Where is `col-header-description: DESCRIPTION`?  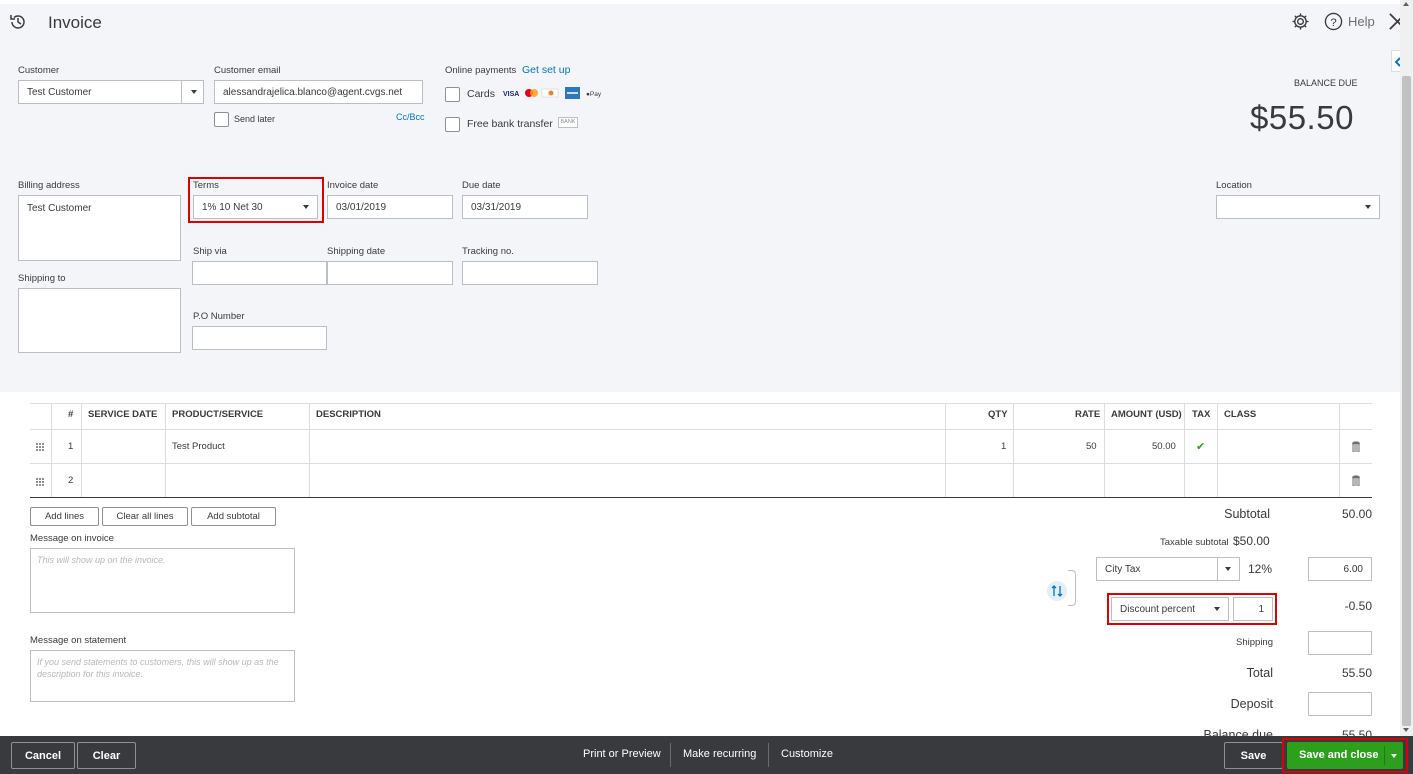
col-header-description: DESCRIPTION is located at coordinates (348, 414).